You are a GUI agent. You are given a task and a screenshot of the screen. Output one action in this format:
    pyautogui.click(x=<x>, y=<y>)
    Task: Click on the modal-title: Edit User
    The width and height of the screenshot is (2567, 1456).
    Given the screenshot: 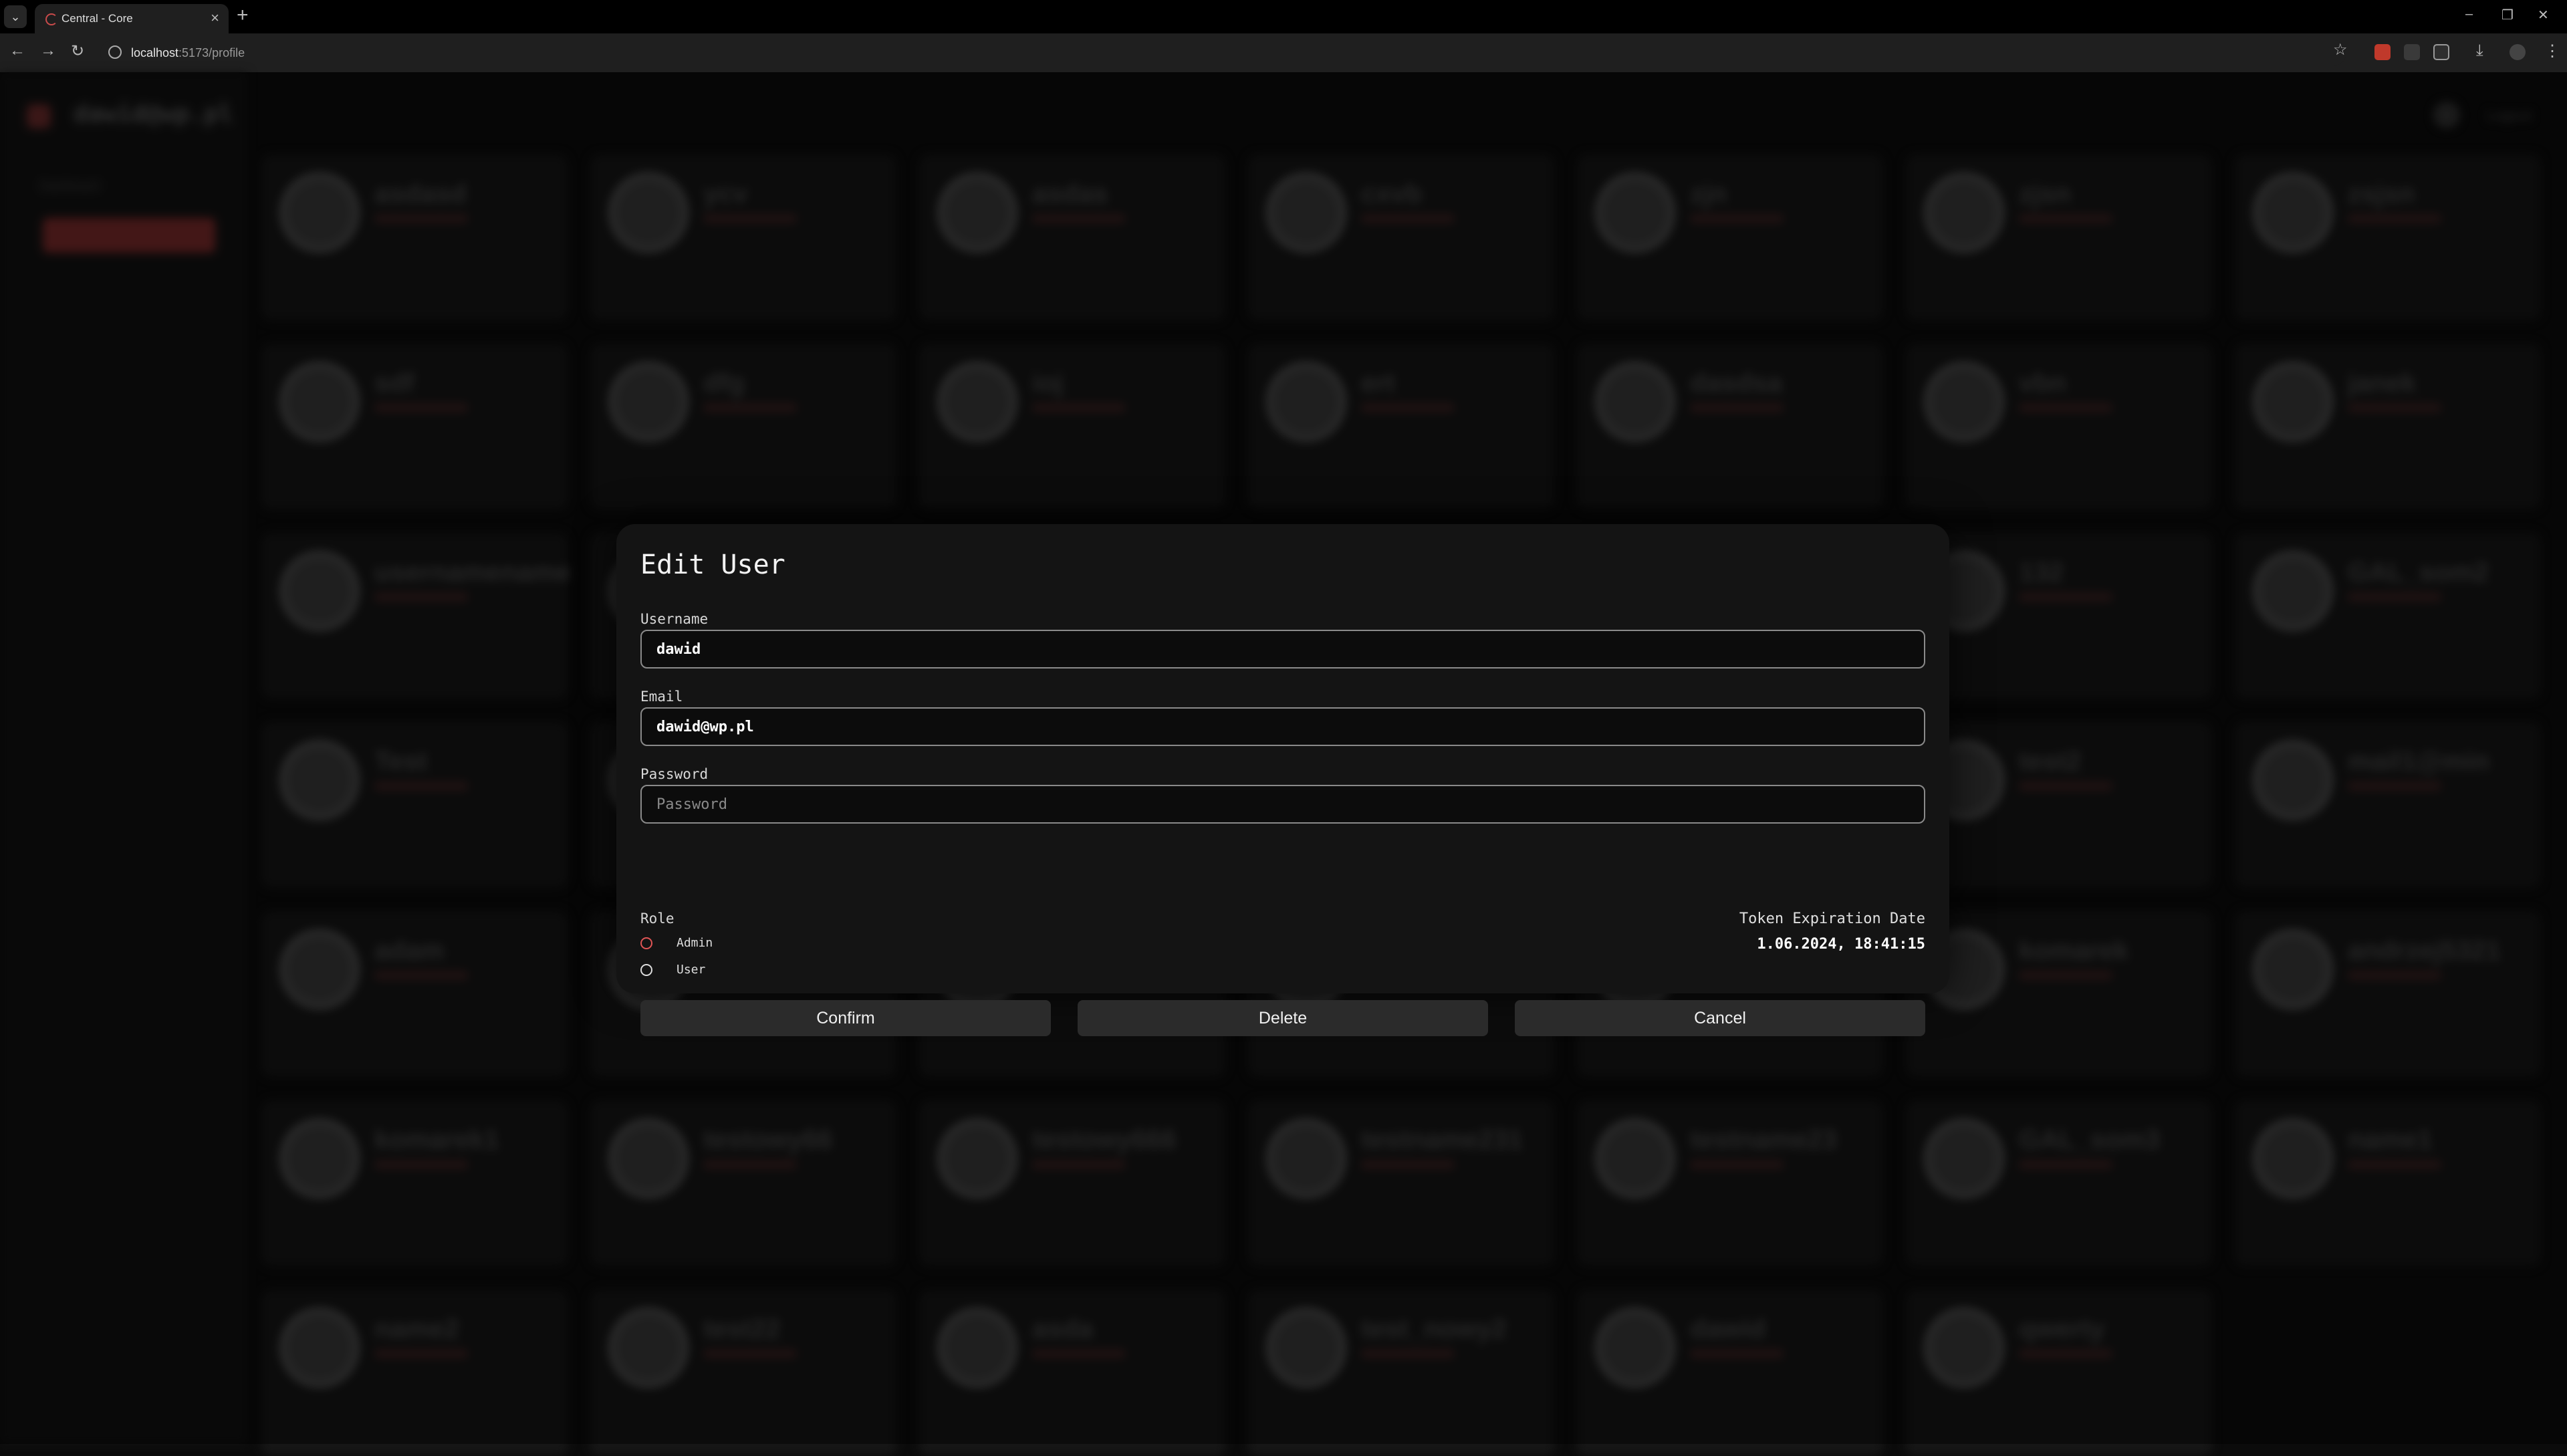 What is the action you would take?
    pyautogui.click(x=712, y=565)
    